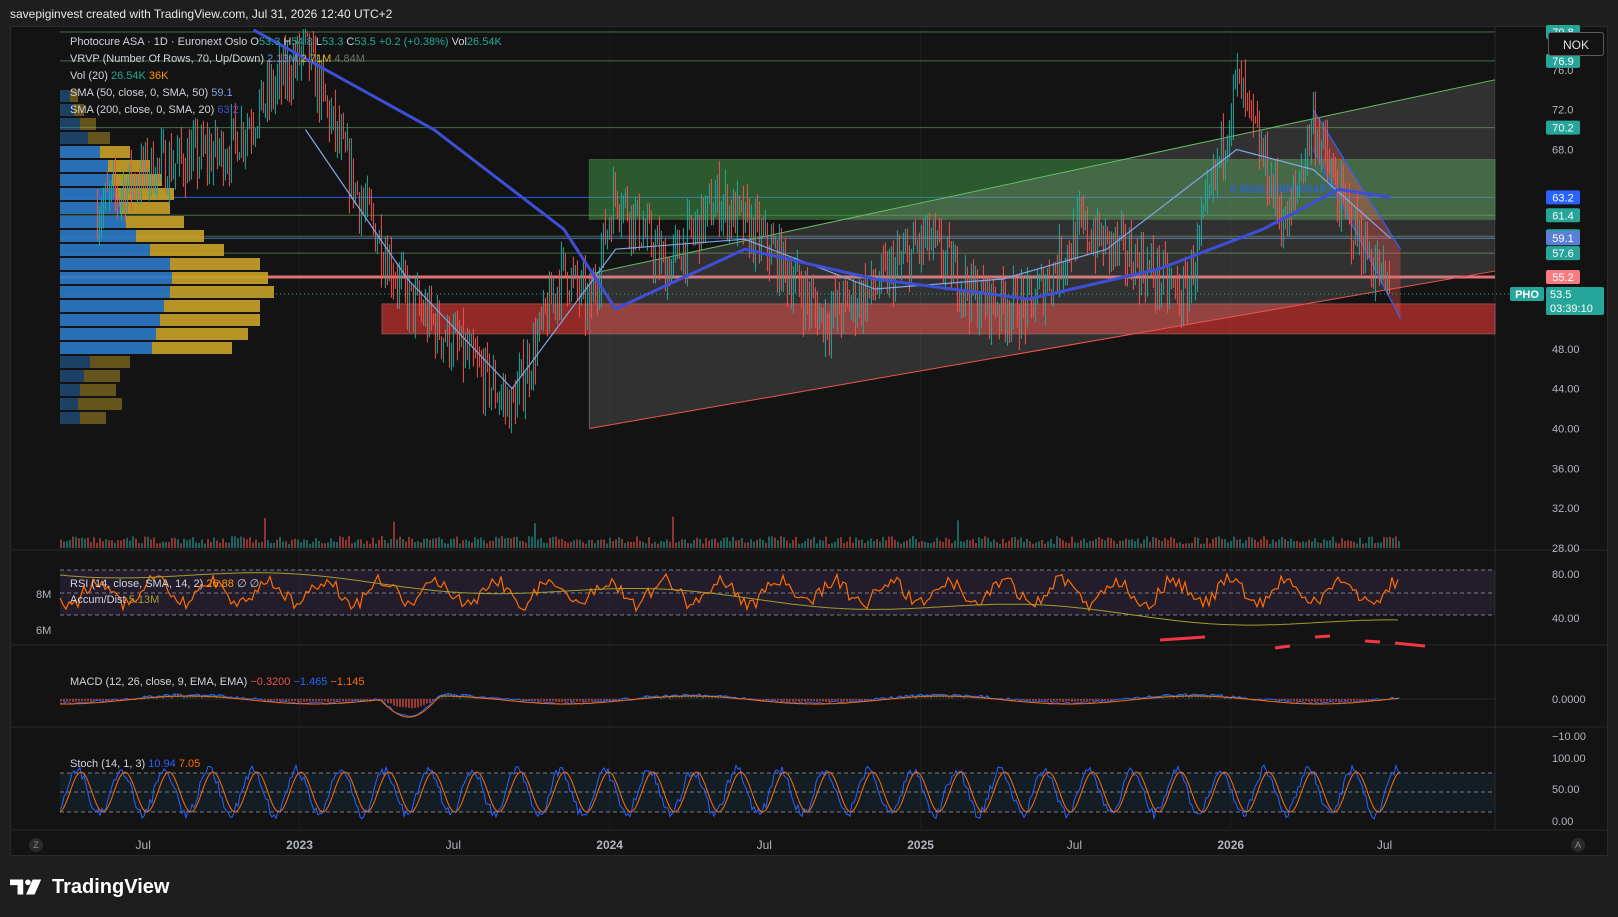 This screenshot has width=1618, height=917. What do you see at coordinates (366, 42) in the screenshot?
I see `legend-part: 53.5` at bounding box center [366, 42].